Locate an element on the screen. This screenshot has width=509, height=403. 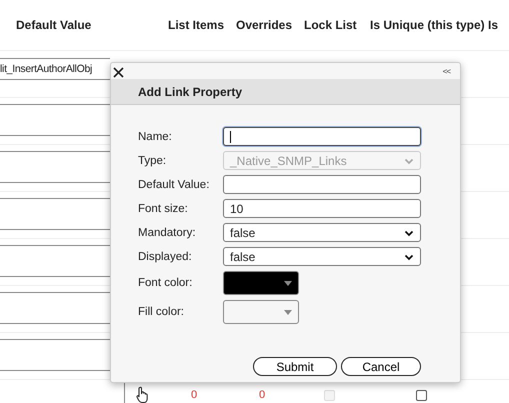
column-header: List Items is located at coordinates (196, 25).